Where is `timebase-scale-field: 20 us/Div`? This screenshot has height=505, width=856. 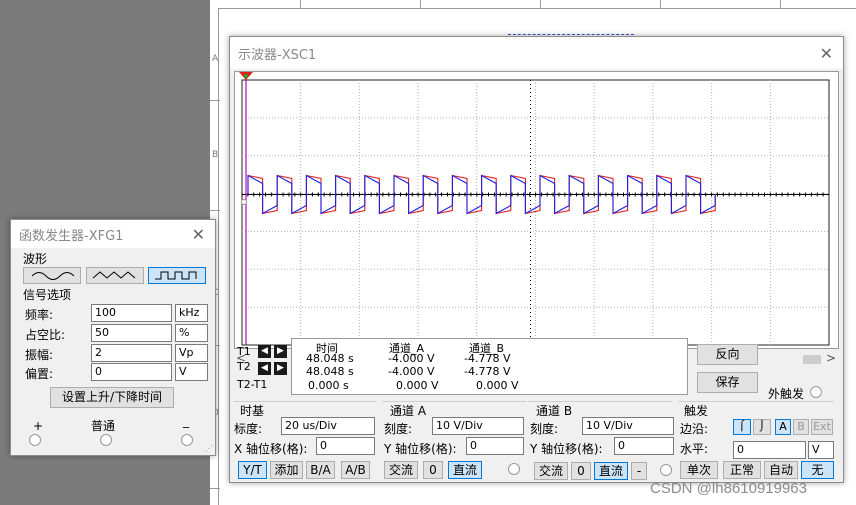
timebase-scale-field: 20 us/Div is located at coordinates (328, 426).